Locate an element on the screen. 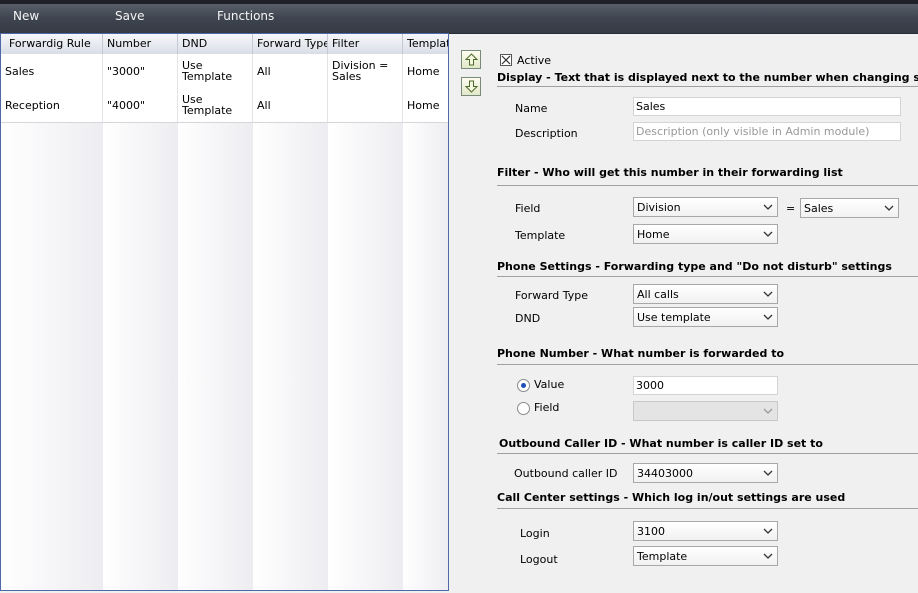 The image size is (918, 593). move-down-button is located at coordinates (471, 86).